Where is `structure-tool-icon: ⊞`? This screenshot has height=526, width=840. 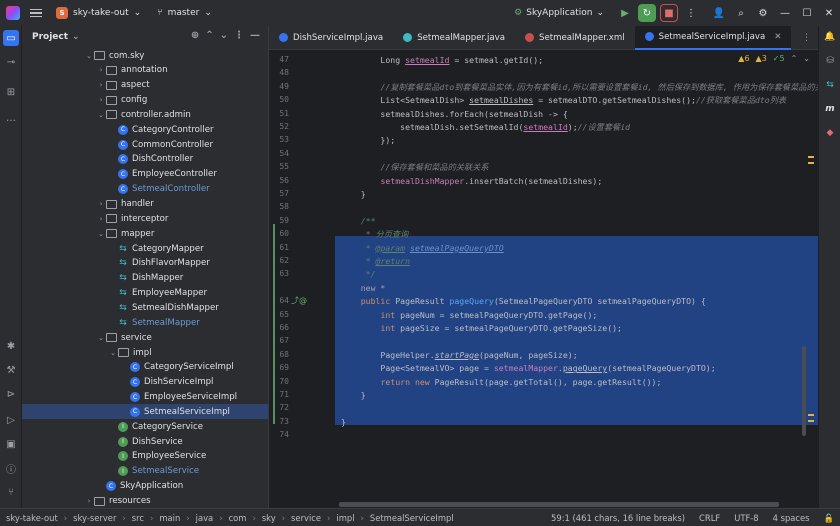 structure-tool-icon: ⊞ is located at coordinates (11, 92).